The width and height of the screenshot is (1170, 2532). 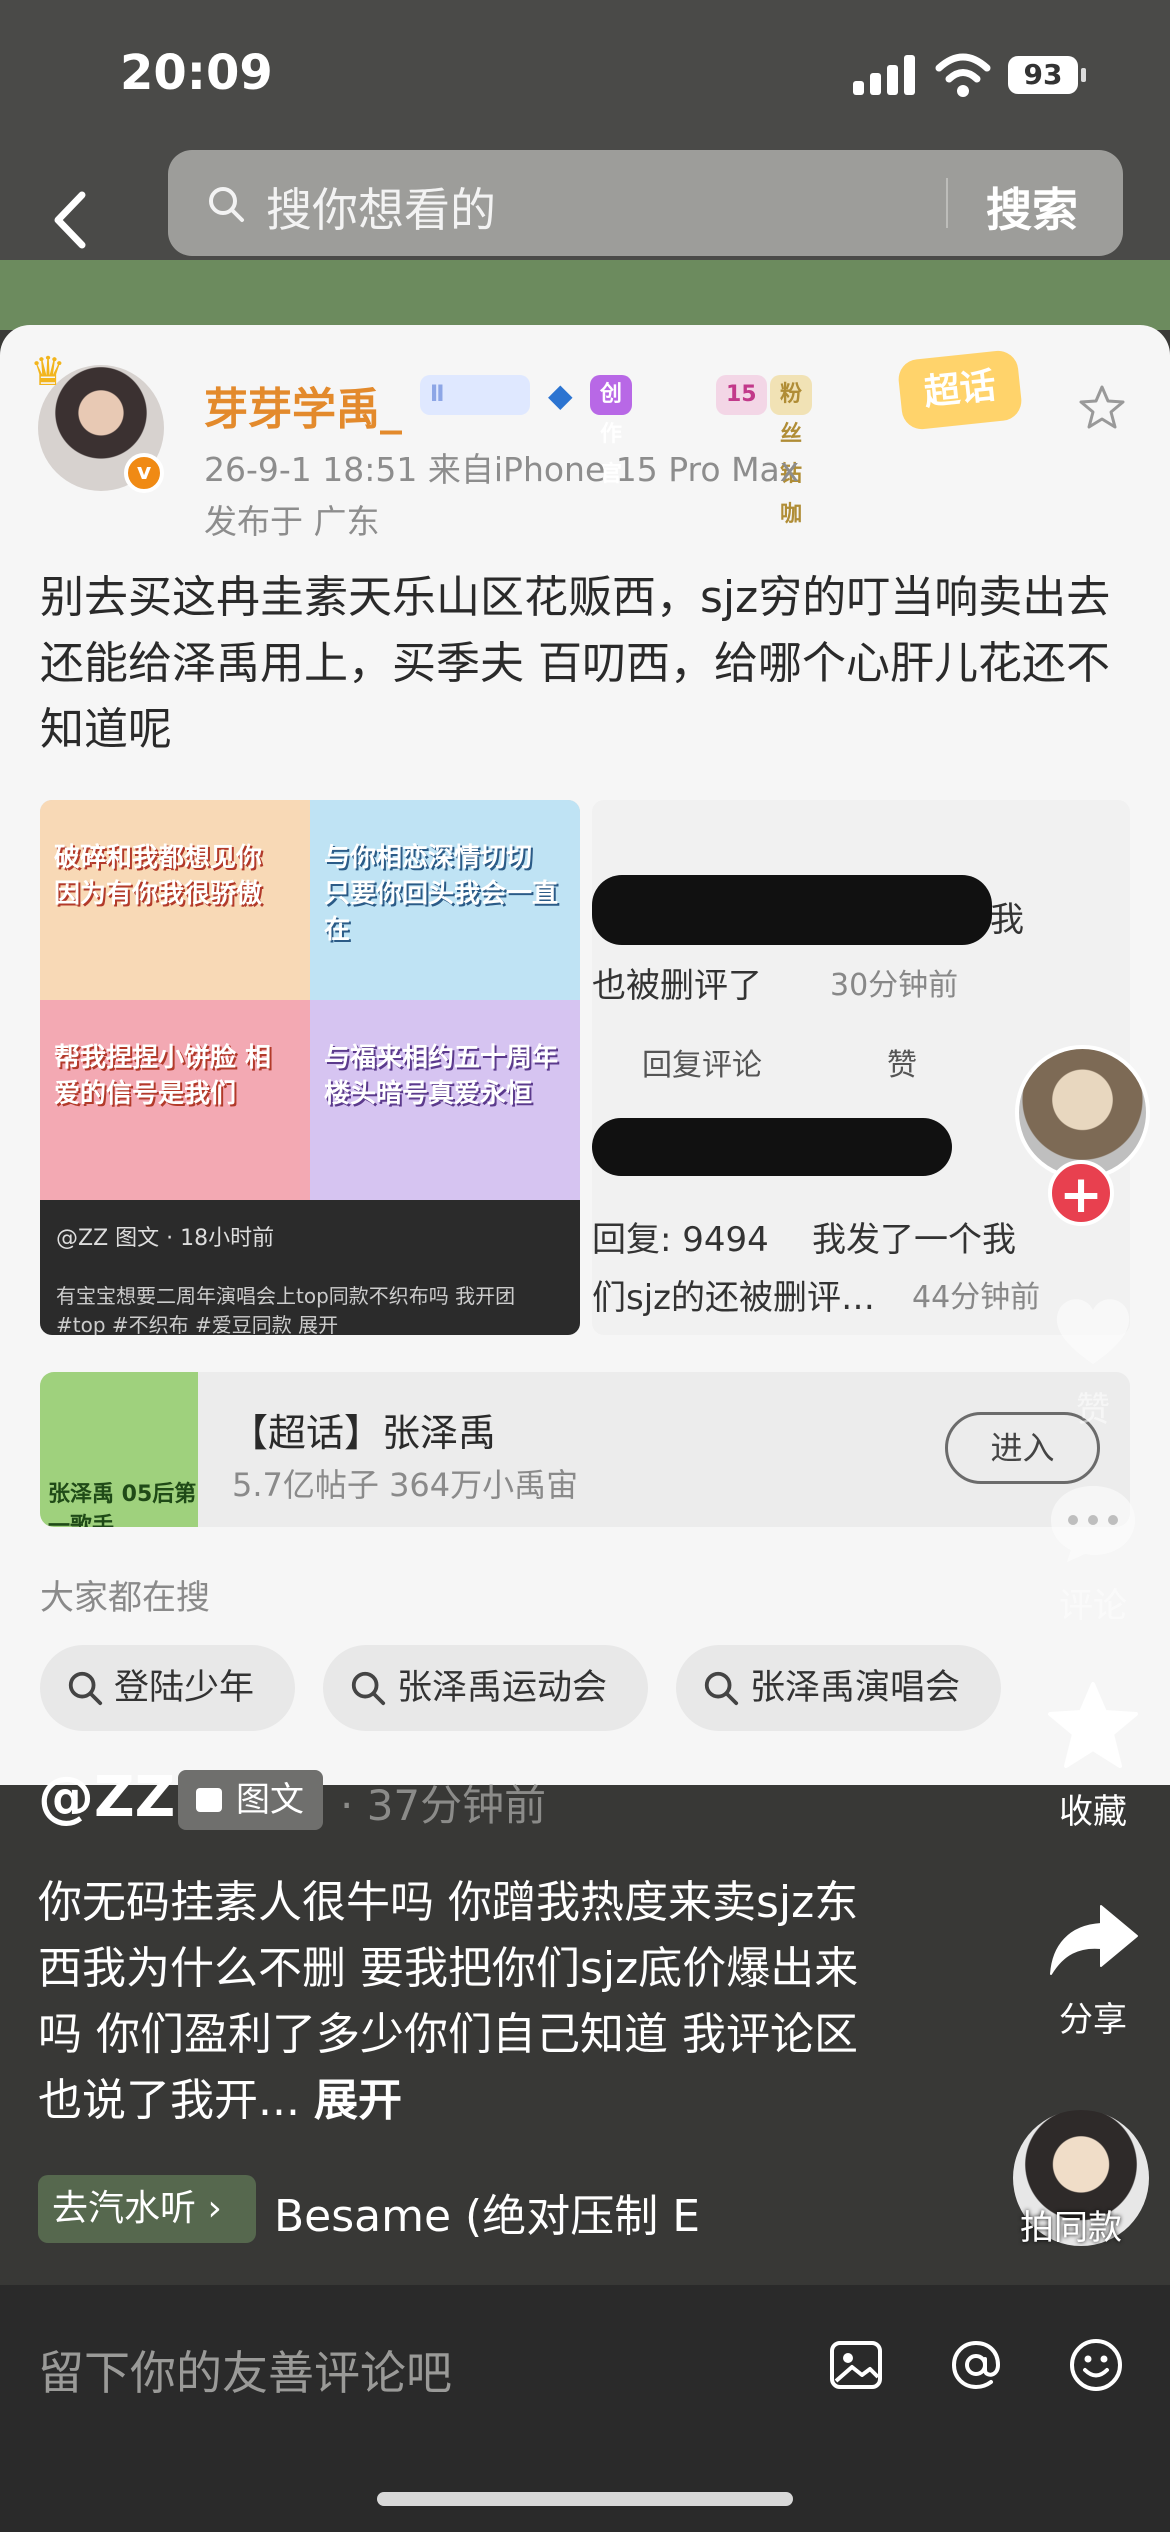 What do you see at coordinates (122, 1504) in the screenshot?
I see `topic-thumb-label: 张泽禹 05后第一歌手` at bounding box center [122, 1504].